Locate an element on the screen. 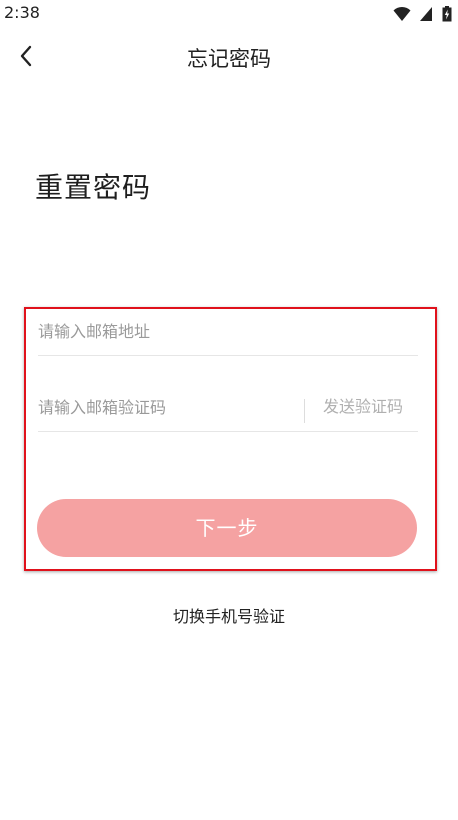  page-title: 忘记密码 is located at coordinates (229, 59).